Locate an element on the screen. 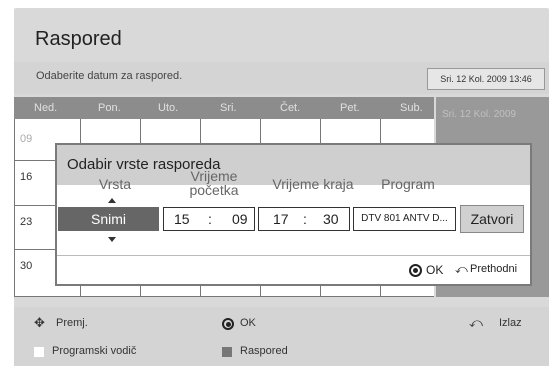 The image size is (555, 367). type-selector: Snimi is located at coordinates (108, 219).